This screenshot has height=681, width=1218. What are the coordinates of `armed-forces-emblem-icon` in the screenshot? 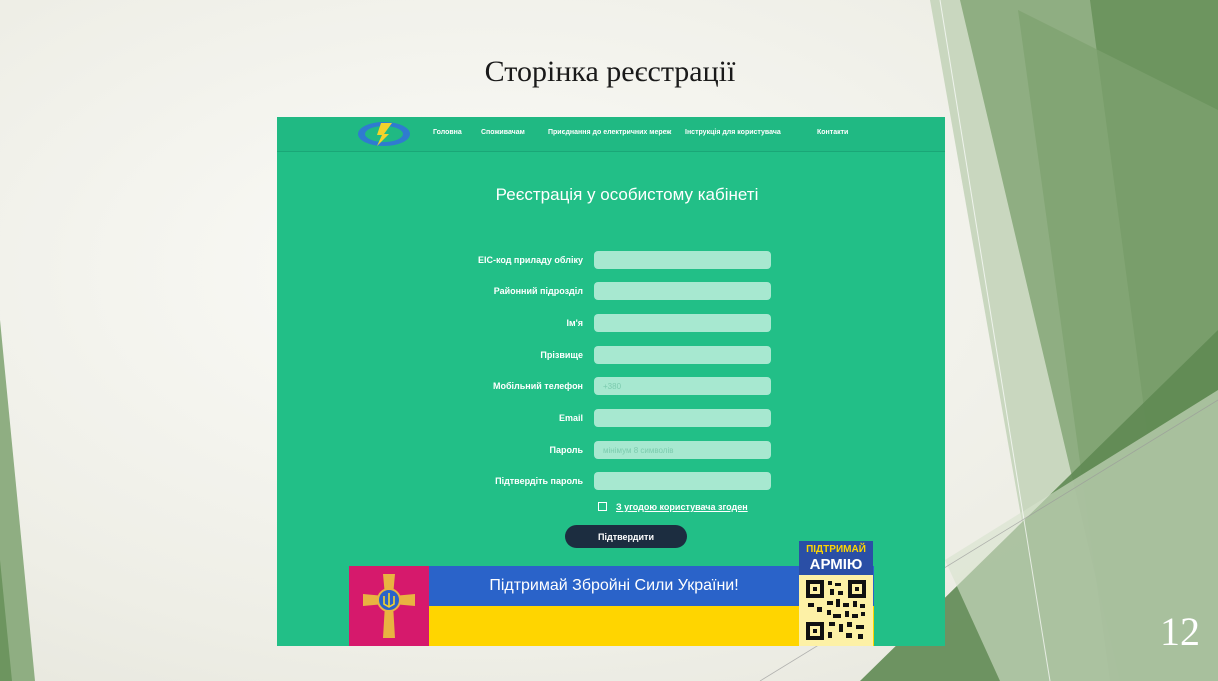 It's located at (389, 606).